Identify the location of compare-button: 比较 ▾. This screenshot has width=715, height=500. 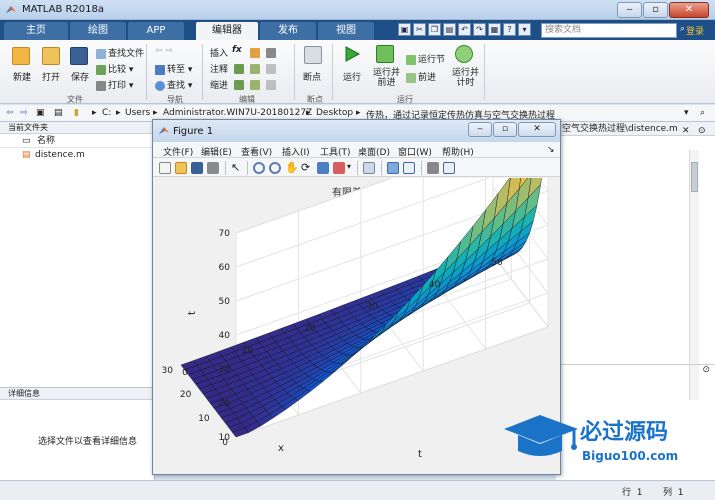
(114, 68).